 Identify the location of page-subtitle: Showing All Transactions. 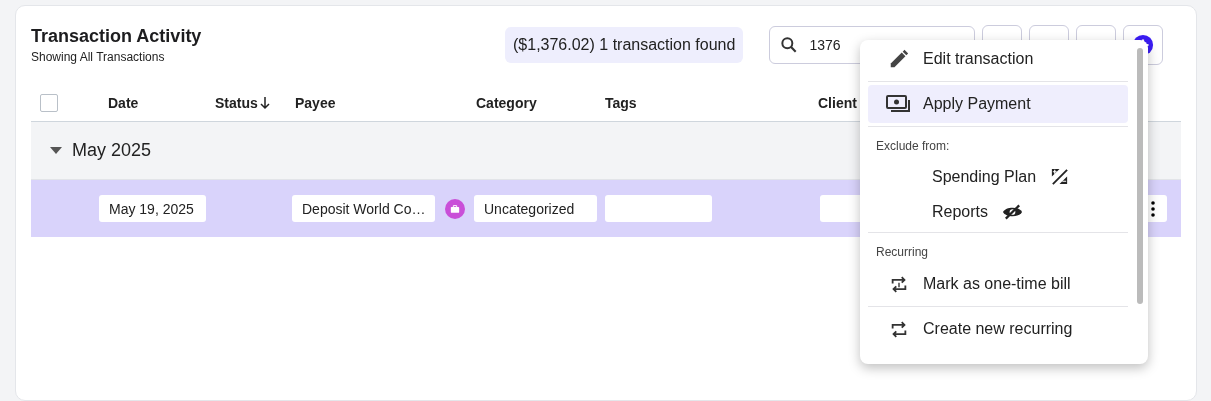
(98, 57).